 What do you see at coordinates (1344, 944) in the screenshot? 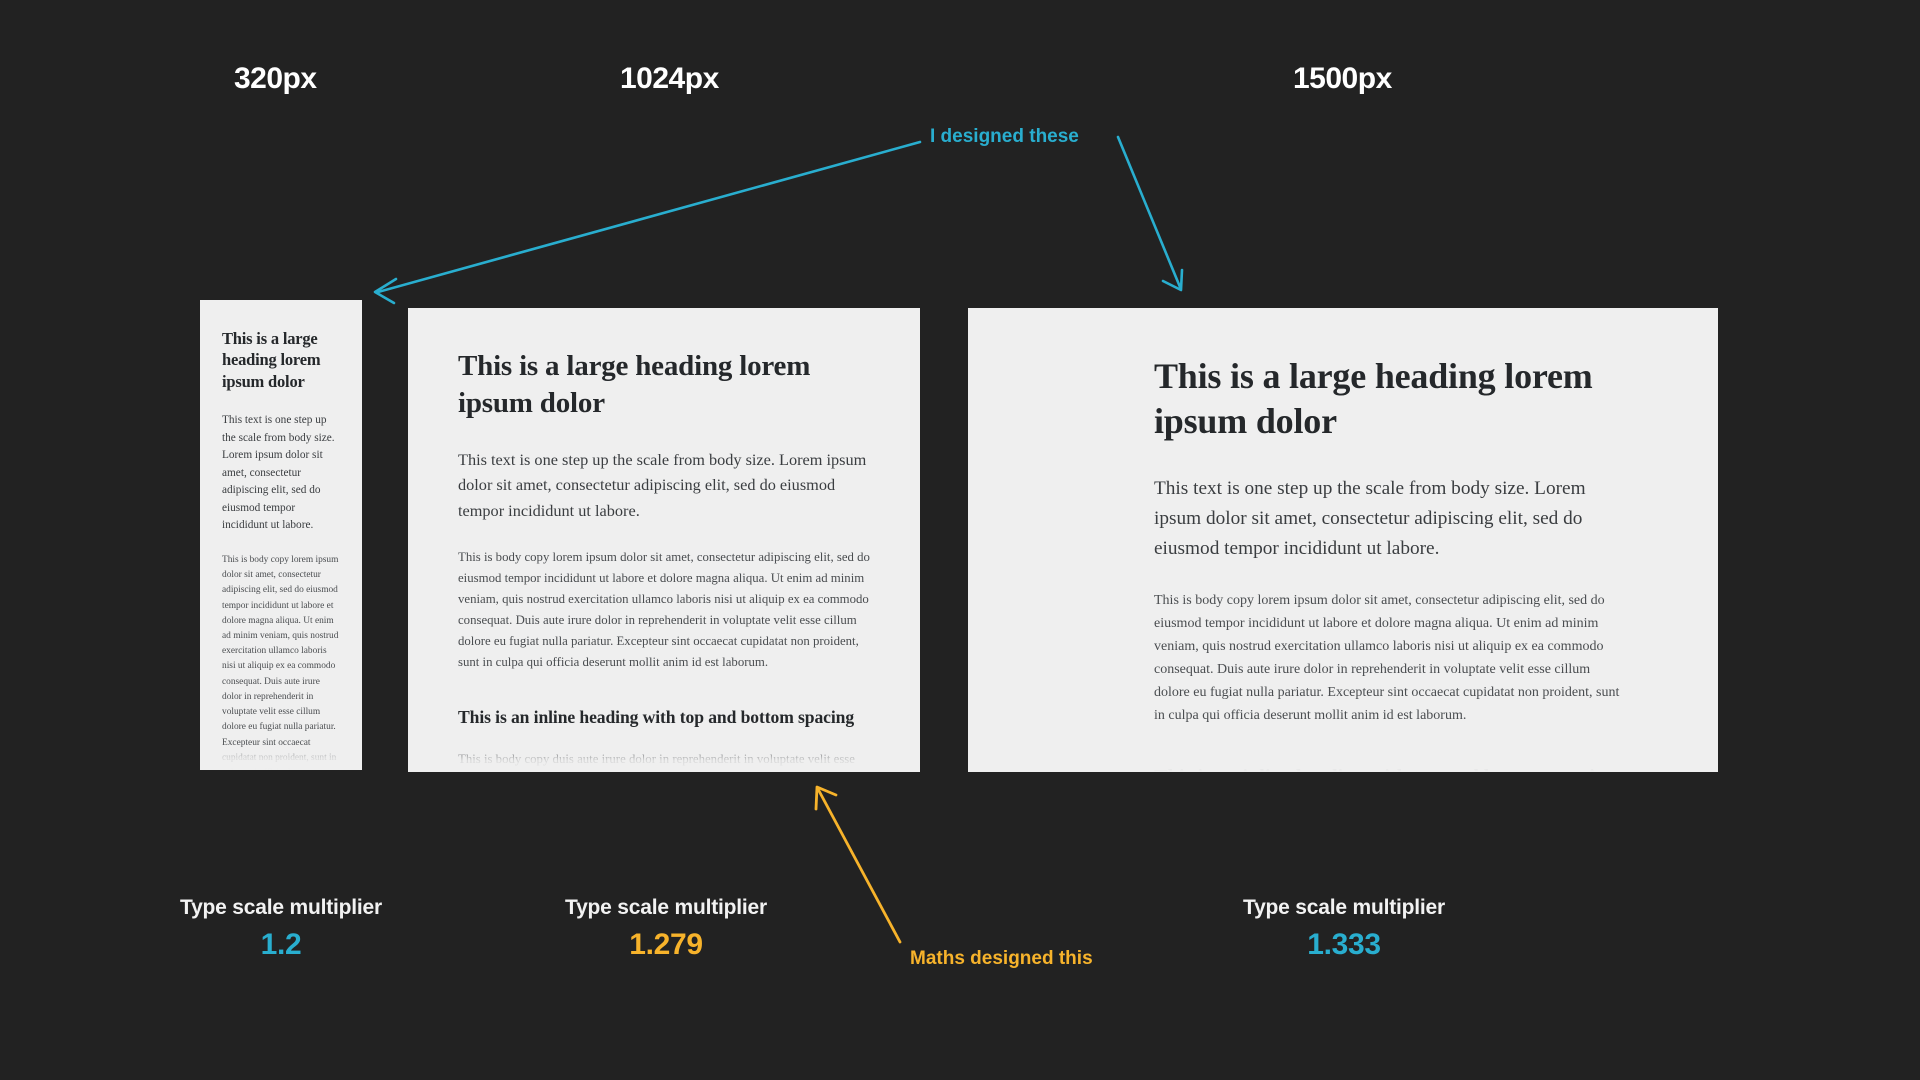
I see `footer-1500-value: 1.333` at bounding box center [1344, 944].